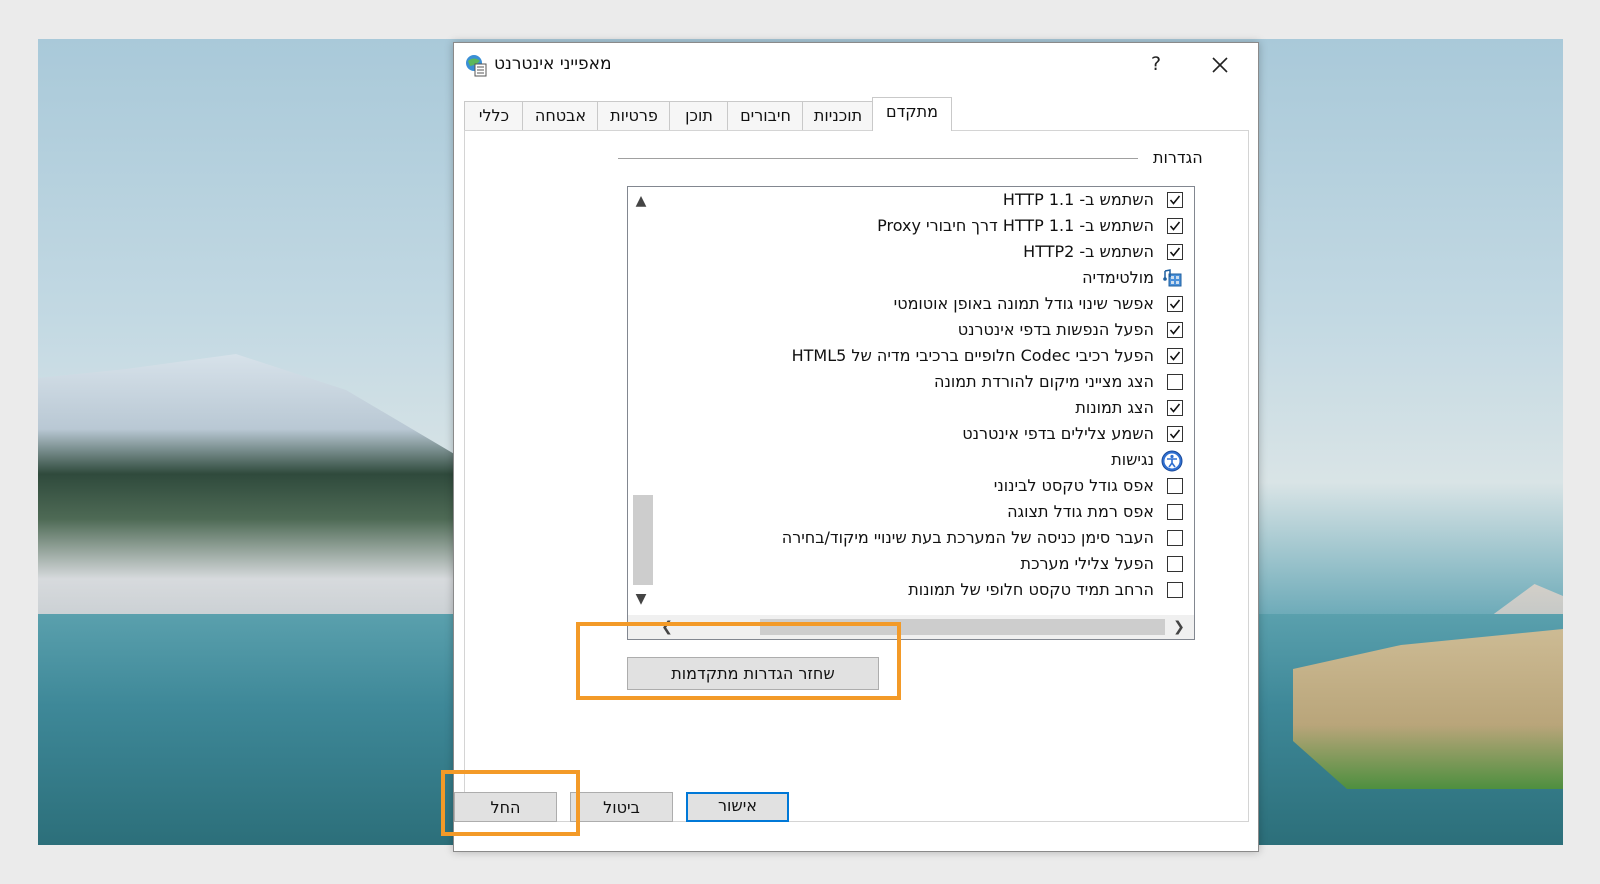 The height and width of the screenshot is (884, 1600). What do you see at coordinates (258, 504) in the screenshot?
I see `wallpaper-mountain` at bounding box center [258, 504].